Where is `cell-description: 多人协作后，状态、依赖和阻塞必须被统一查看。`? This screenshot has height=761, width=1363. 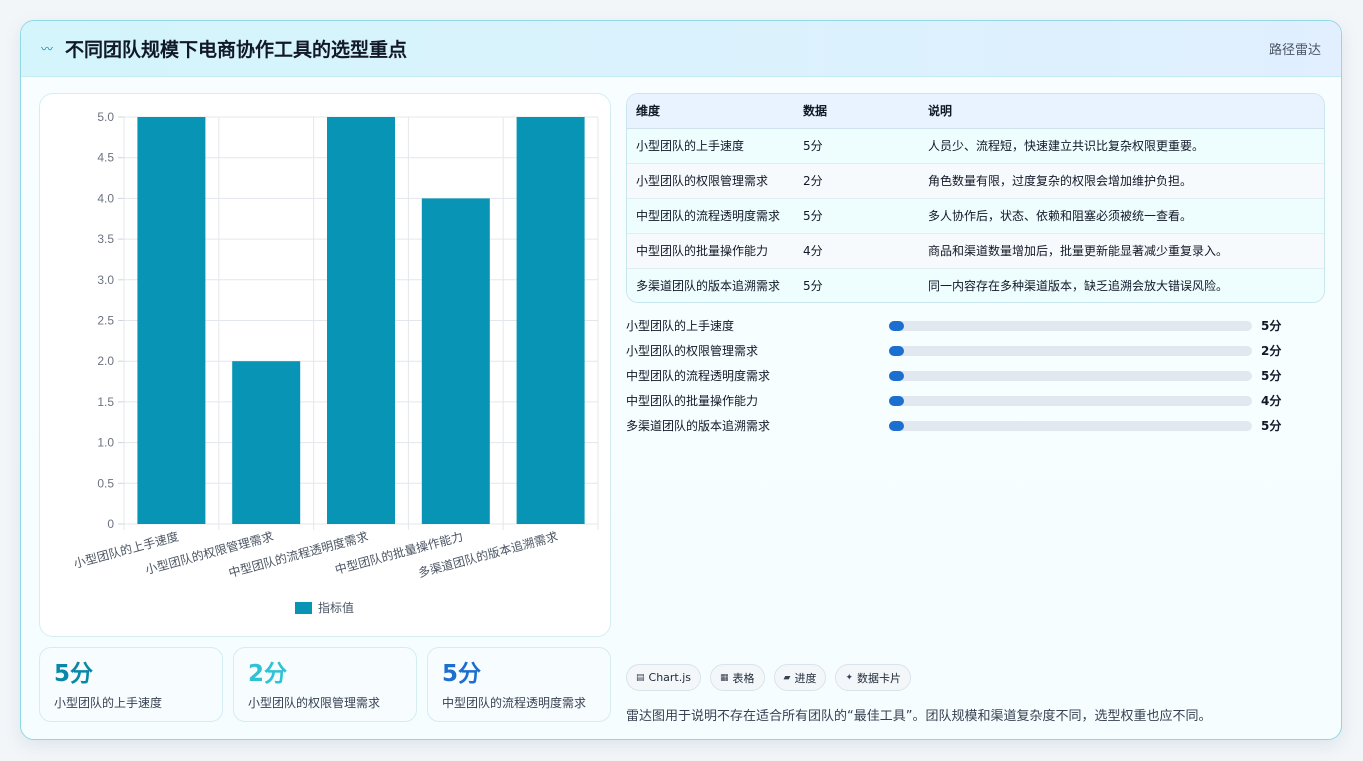 cell-description: 多人协作后，状态、依赖和阻塞必须被统一查看。 is located at coordinates (1121, 216).